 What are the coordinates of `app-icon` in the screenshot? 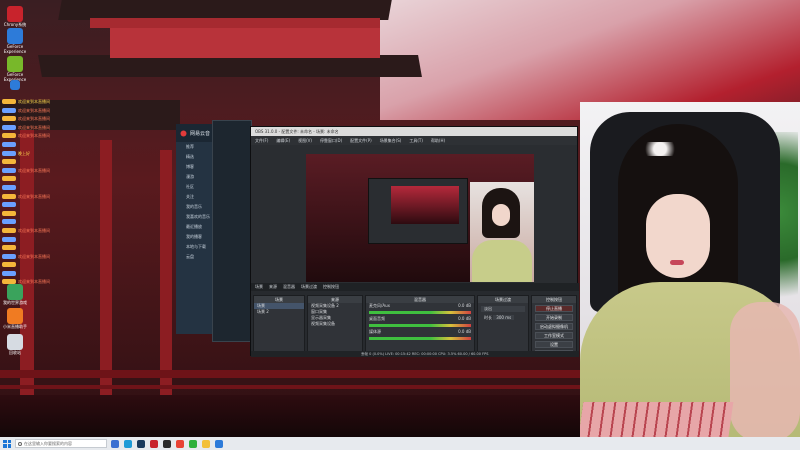 It's located at (15, 14).